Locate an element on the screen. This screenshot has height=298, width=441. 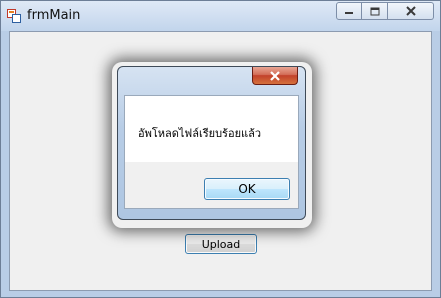
upload-button: Upload is located at coordinates (221, 244).